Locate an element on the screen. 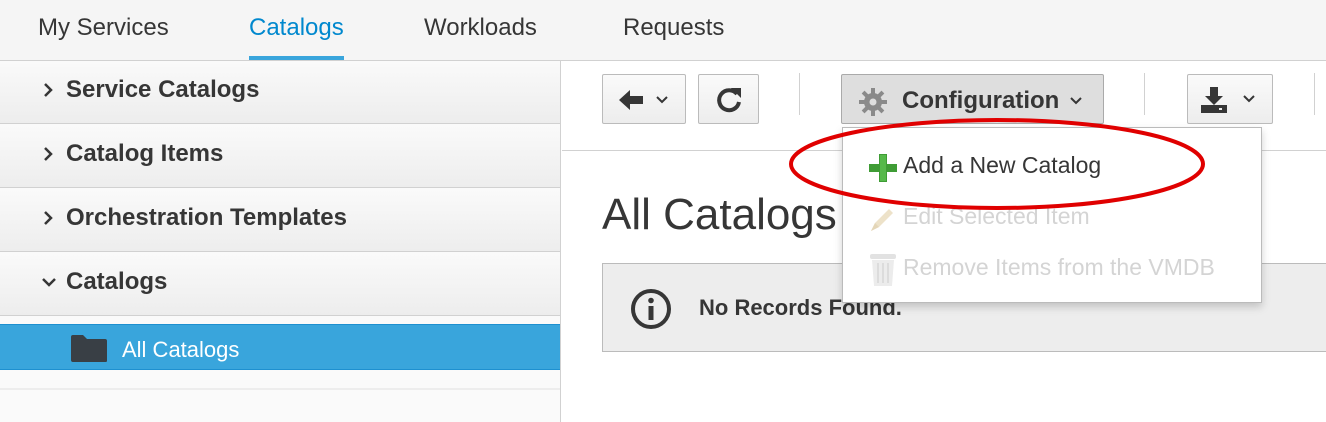  accordion-service-catalogs: Service Catalogs is located at coordinates (280, 92).